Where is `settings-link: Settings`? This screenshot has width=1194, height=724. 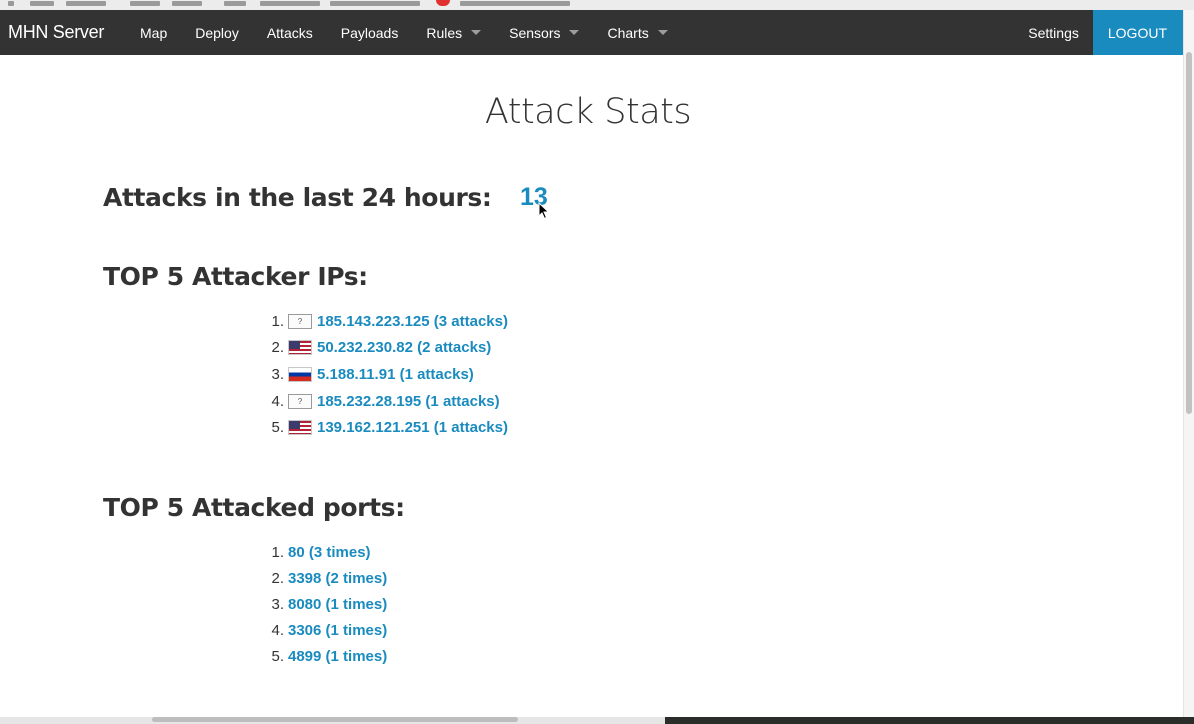
settings-link: Settings is located at coordinates (1053, 32).